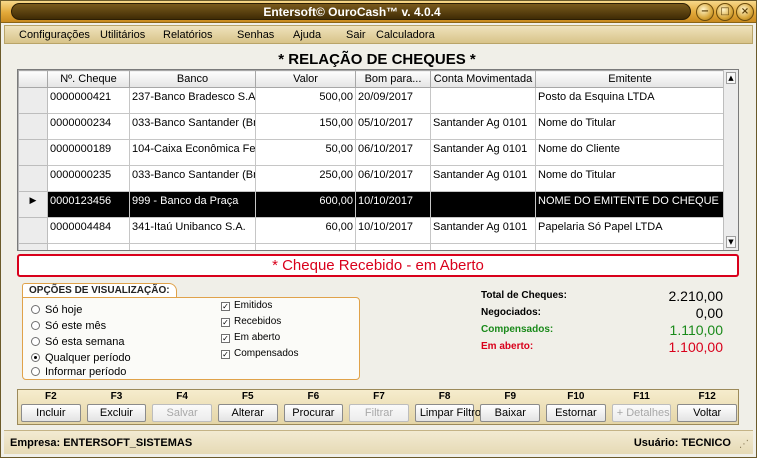 This screenshot has width=757, height=458. What do you see at coordinates (246, 305) in the screenshot?
I see `filter-option: ✓ Emitidos` at bounding box center [246, 305].